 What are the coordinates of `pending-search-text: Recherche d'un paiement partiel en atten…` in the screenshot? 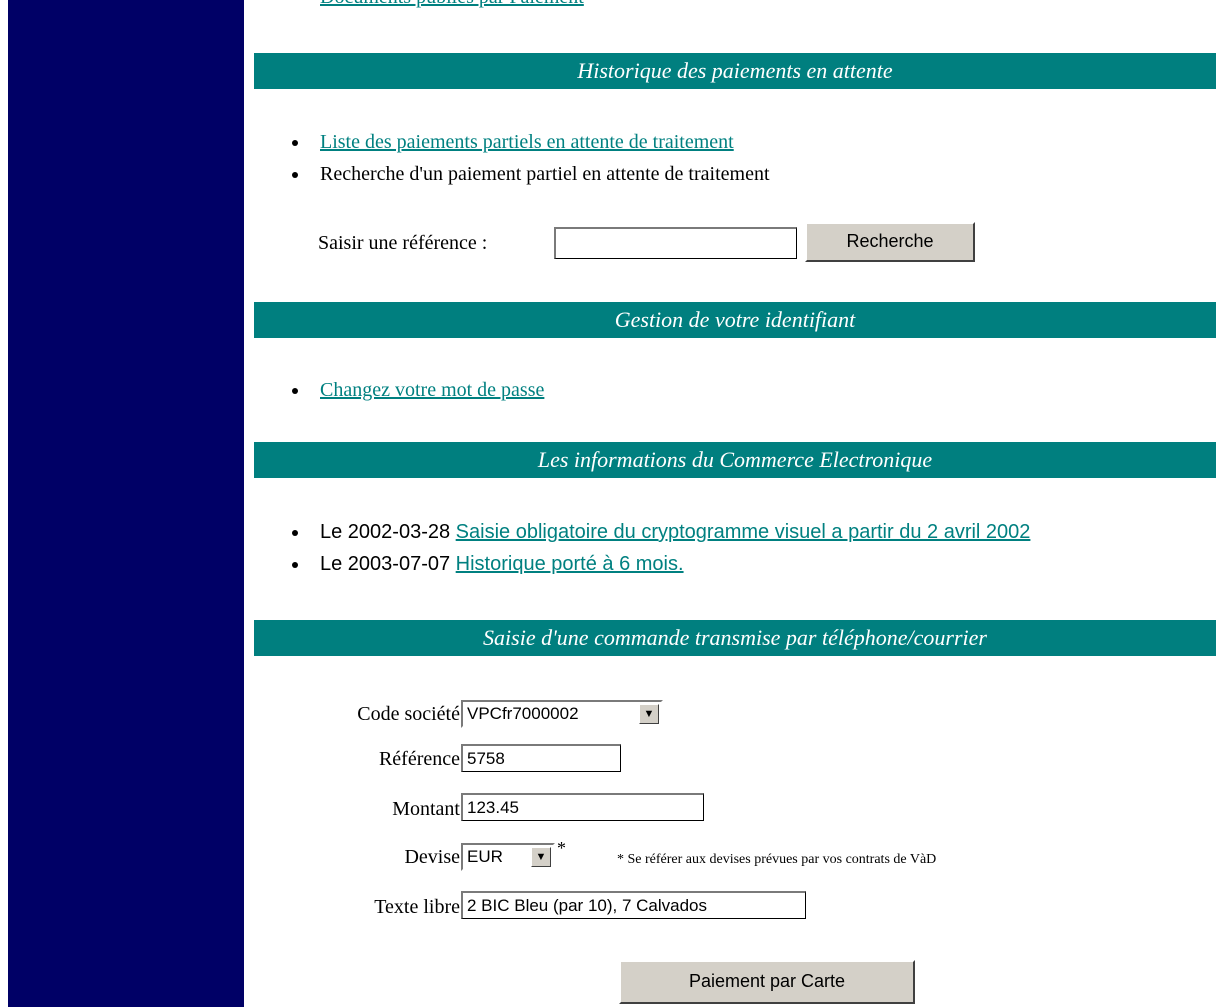 It's located at (545, 174).